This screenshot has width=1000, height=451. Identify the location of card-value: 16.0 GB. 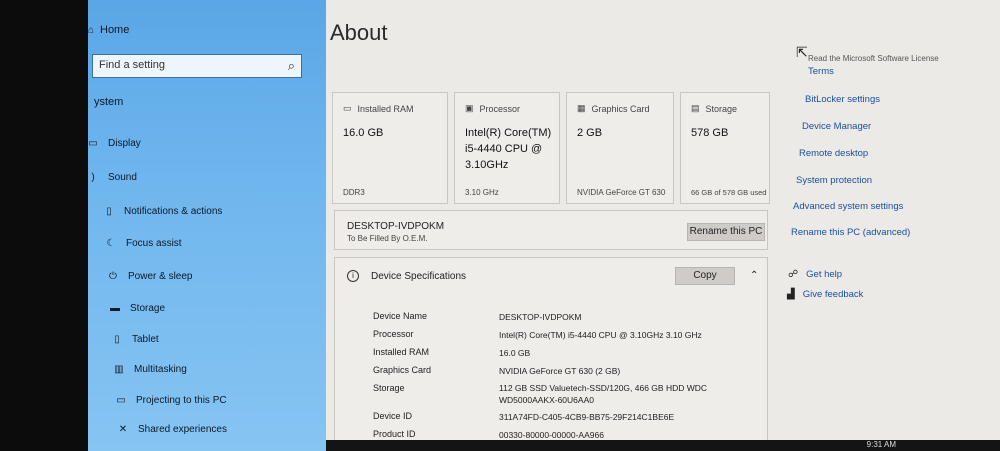
(363, 133).